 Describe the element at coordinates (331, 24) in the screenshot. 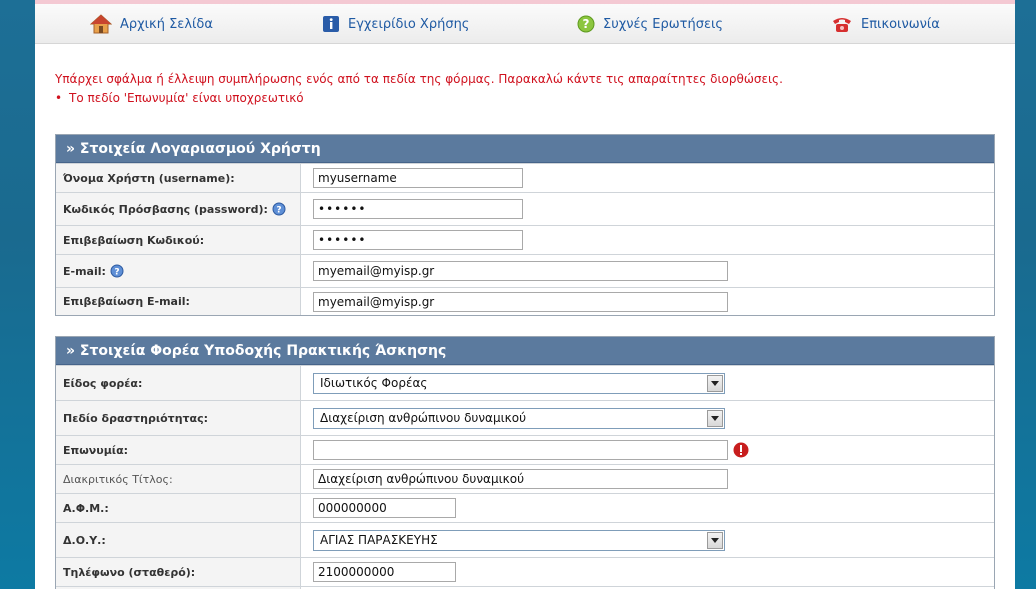

I see `info-icon` at that location.